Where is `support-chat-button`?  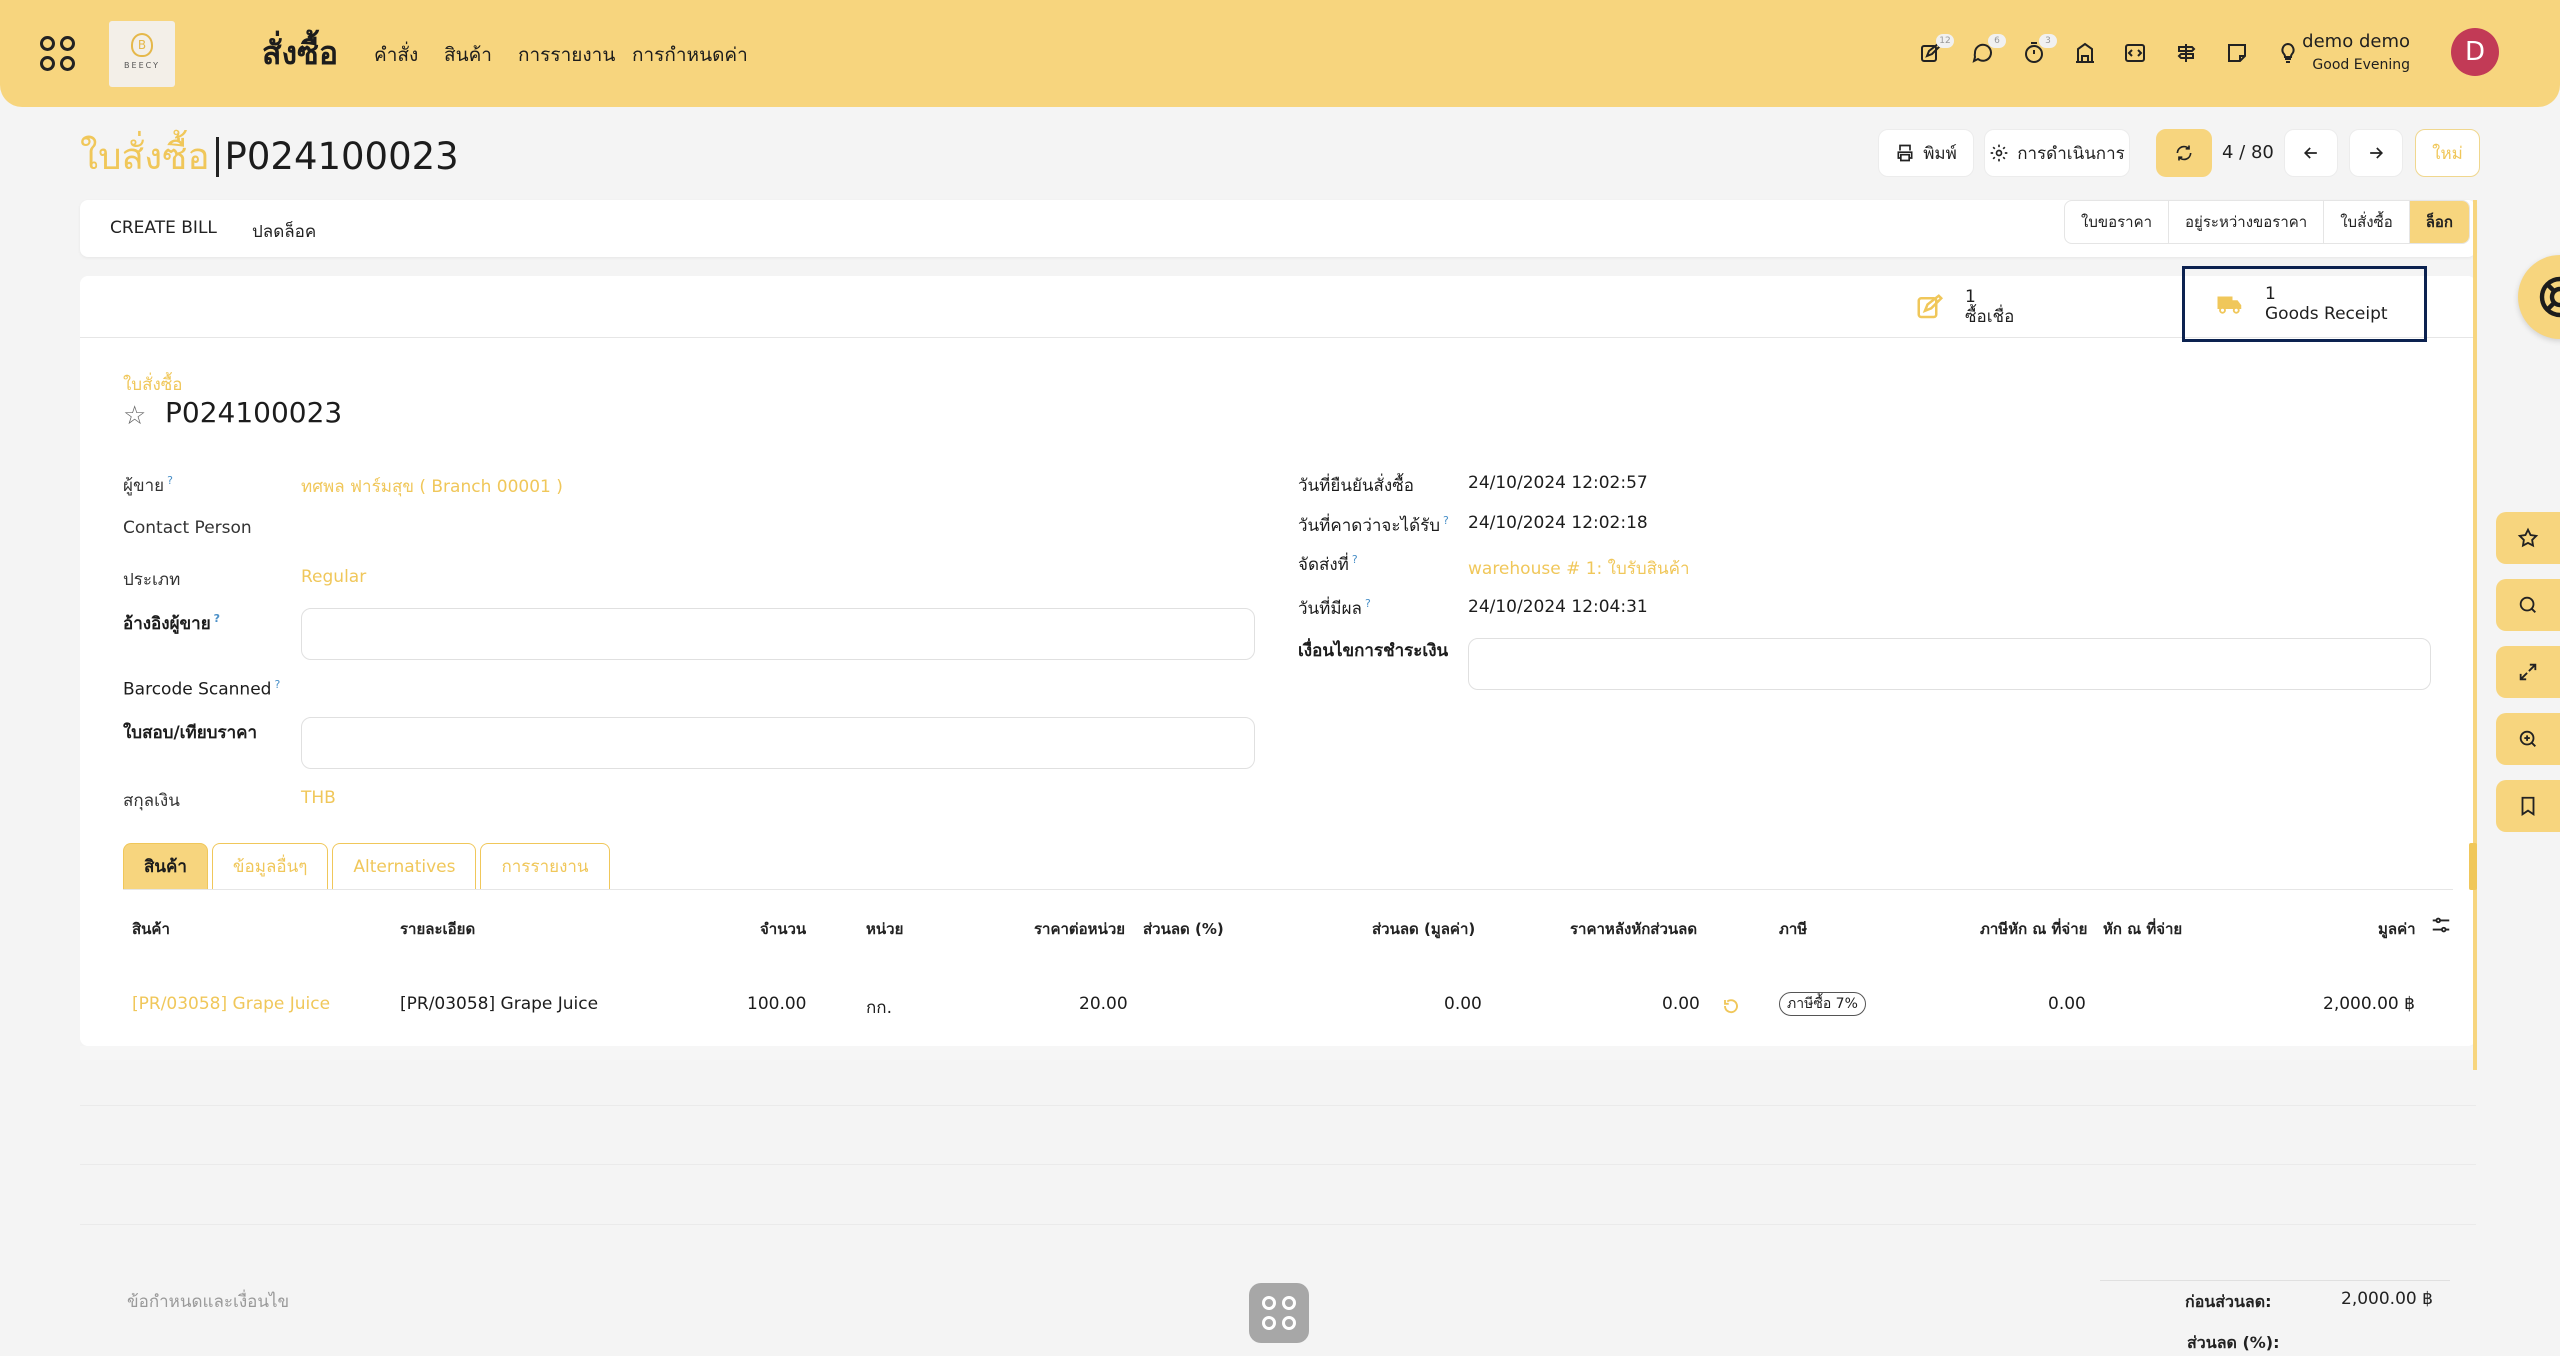 support-chat-button is located at coordinates (2539, 297).